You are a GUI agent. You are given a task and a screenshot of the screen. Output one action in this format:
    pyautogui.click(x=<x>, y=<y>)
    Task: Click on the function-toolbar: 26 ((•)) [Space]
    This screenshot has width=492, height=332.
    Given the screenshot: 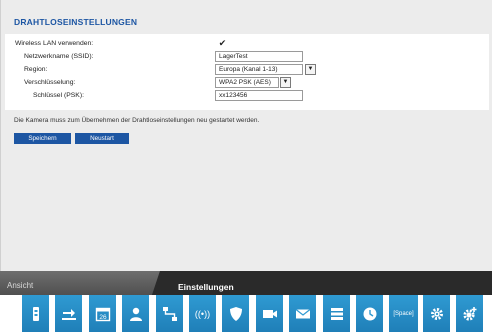 What is the action you would take?
    pyautogui.click(x=246, y=313)
    